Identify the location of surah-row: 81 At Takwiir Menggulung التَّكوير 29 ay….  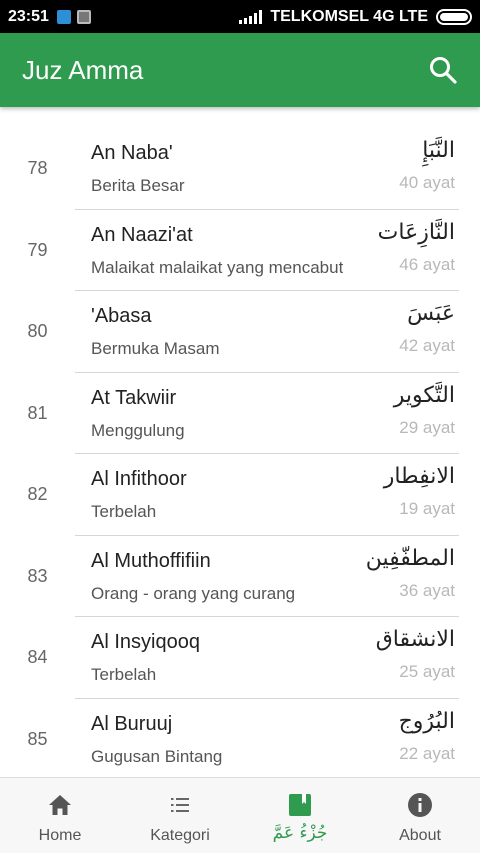
(240, 413).